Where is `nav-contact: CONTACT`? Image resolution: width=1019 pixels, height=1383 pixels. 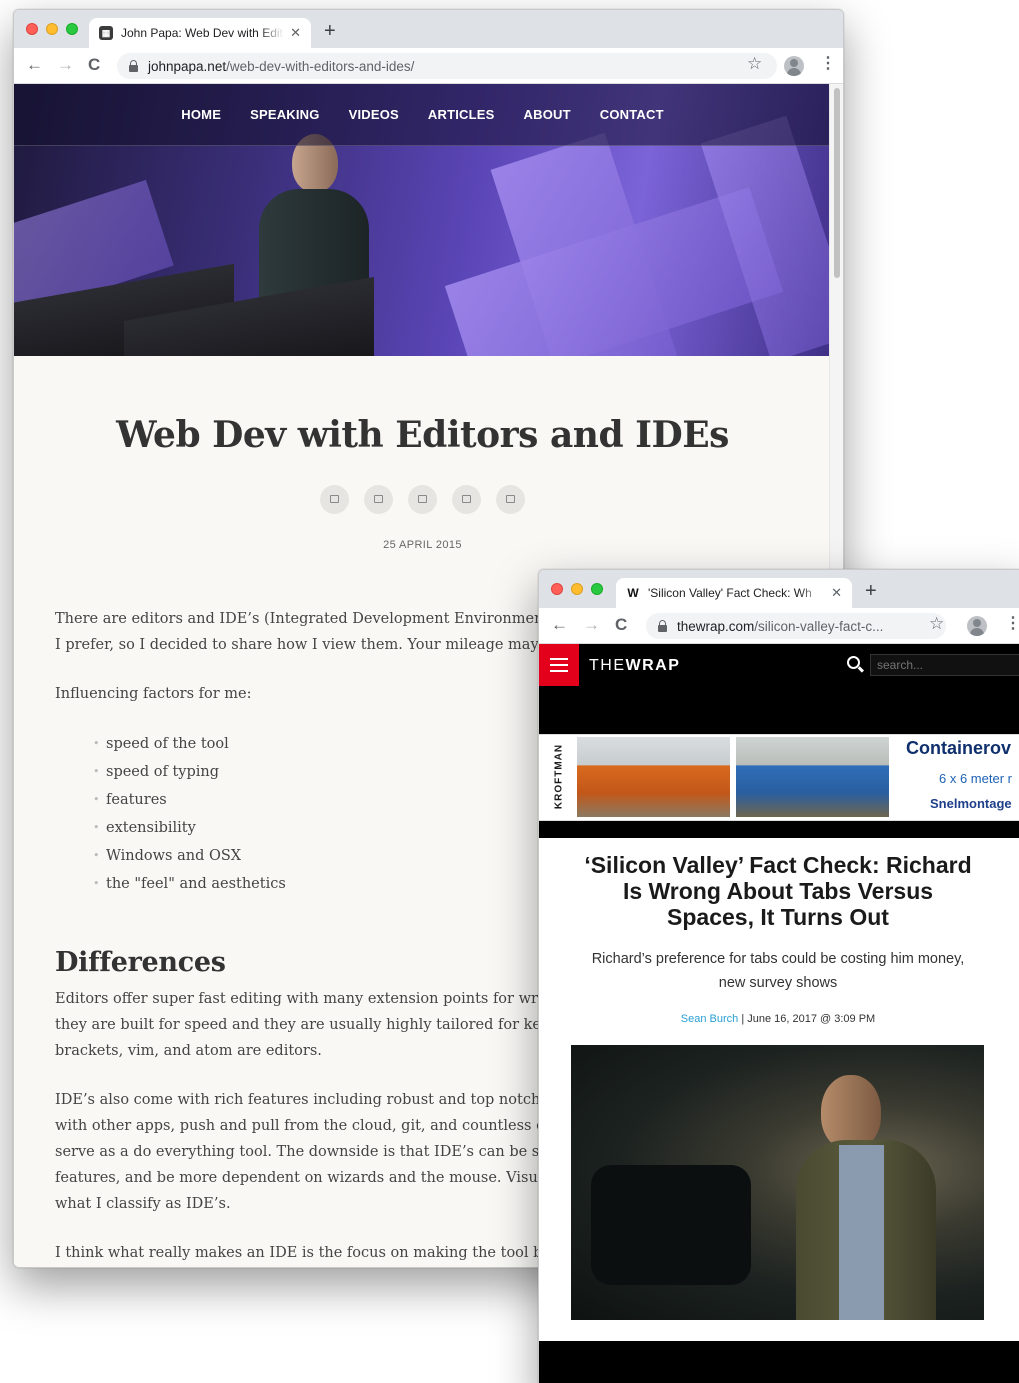 nav-contact: CONTACT is located at coordinates (632, 114).